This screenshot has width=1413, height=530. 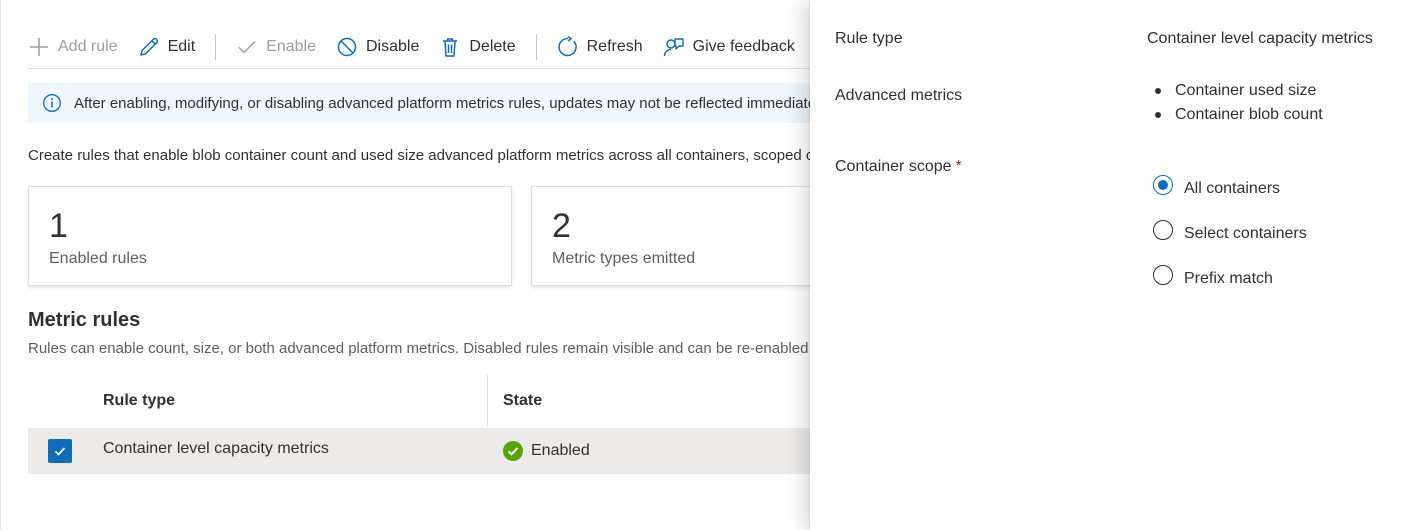 What do you see at coordinates (561, 226) in the screenshot?
I see `metric-types-count: 2` at bounding box center [561, 226].